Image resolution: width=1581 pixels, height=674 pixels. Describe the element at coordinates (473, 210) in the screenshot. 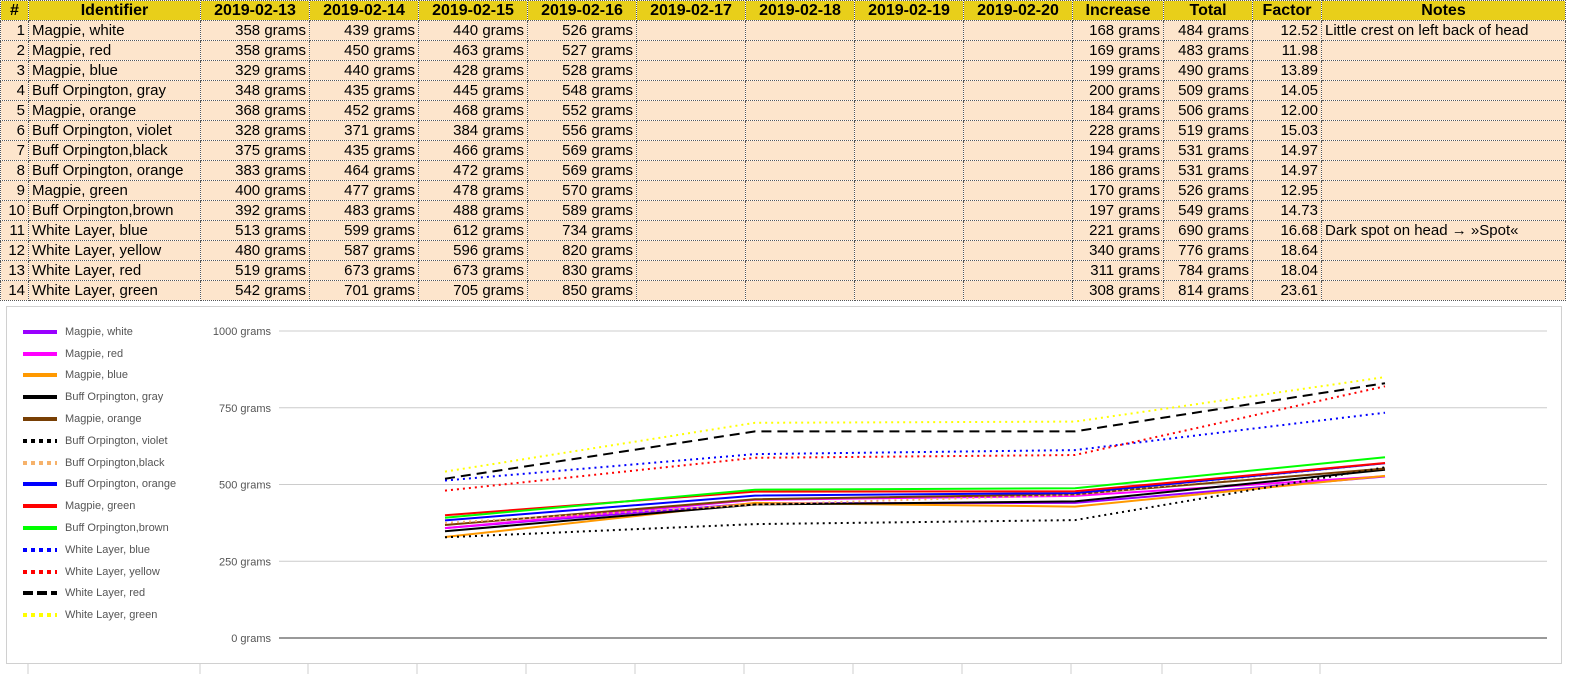

I see `table-cell: 488 grams` at that location.